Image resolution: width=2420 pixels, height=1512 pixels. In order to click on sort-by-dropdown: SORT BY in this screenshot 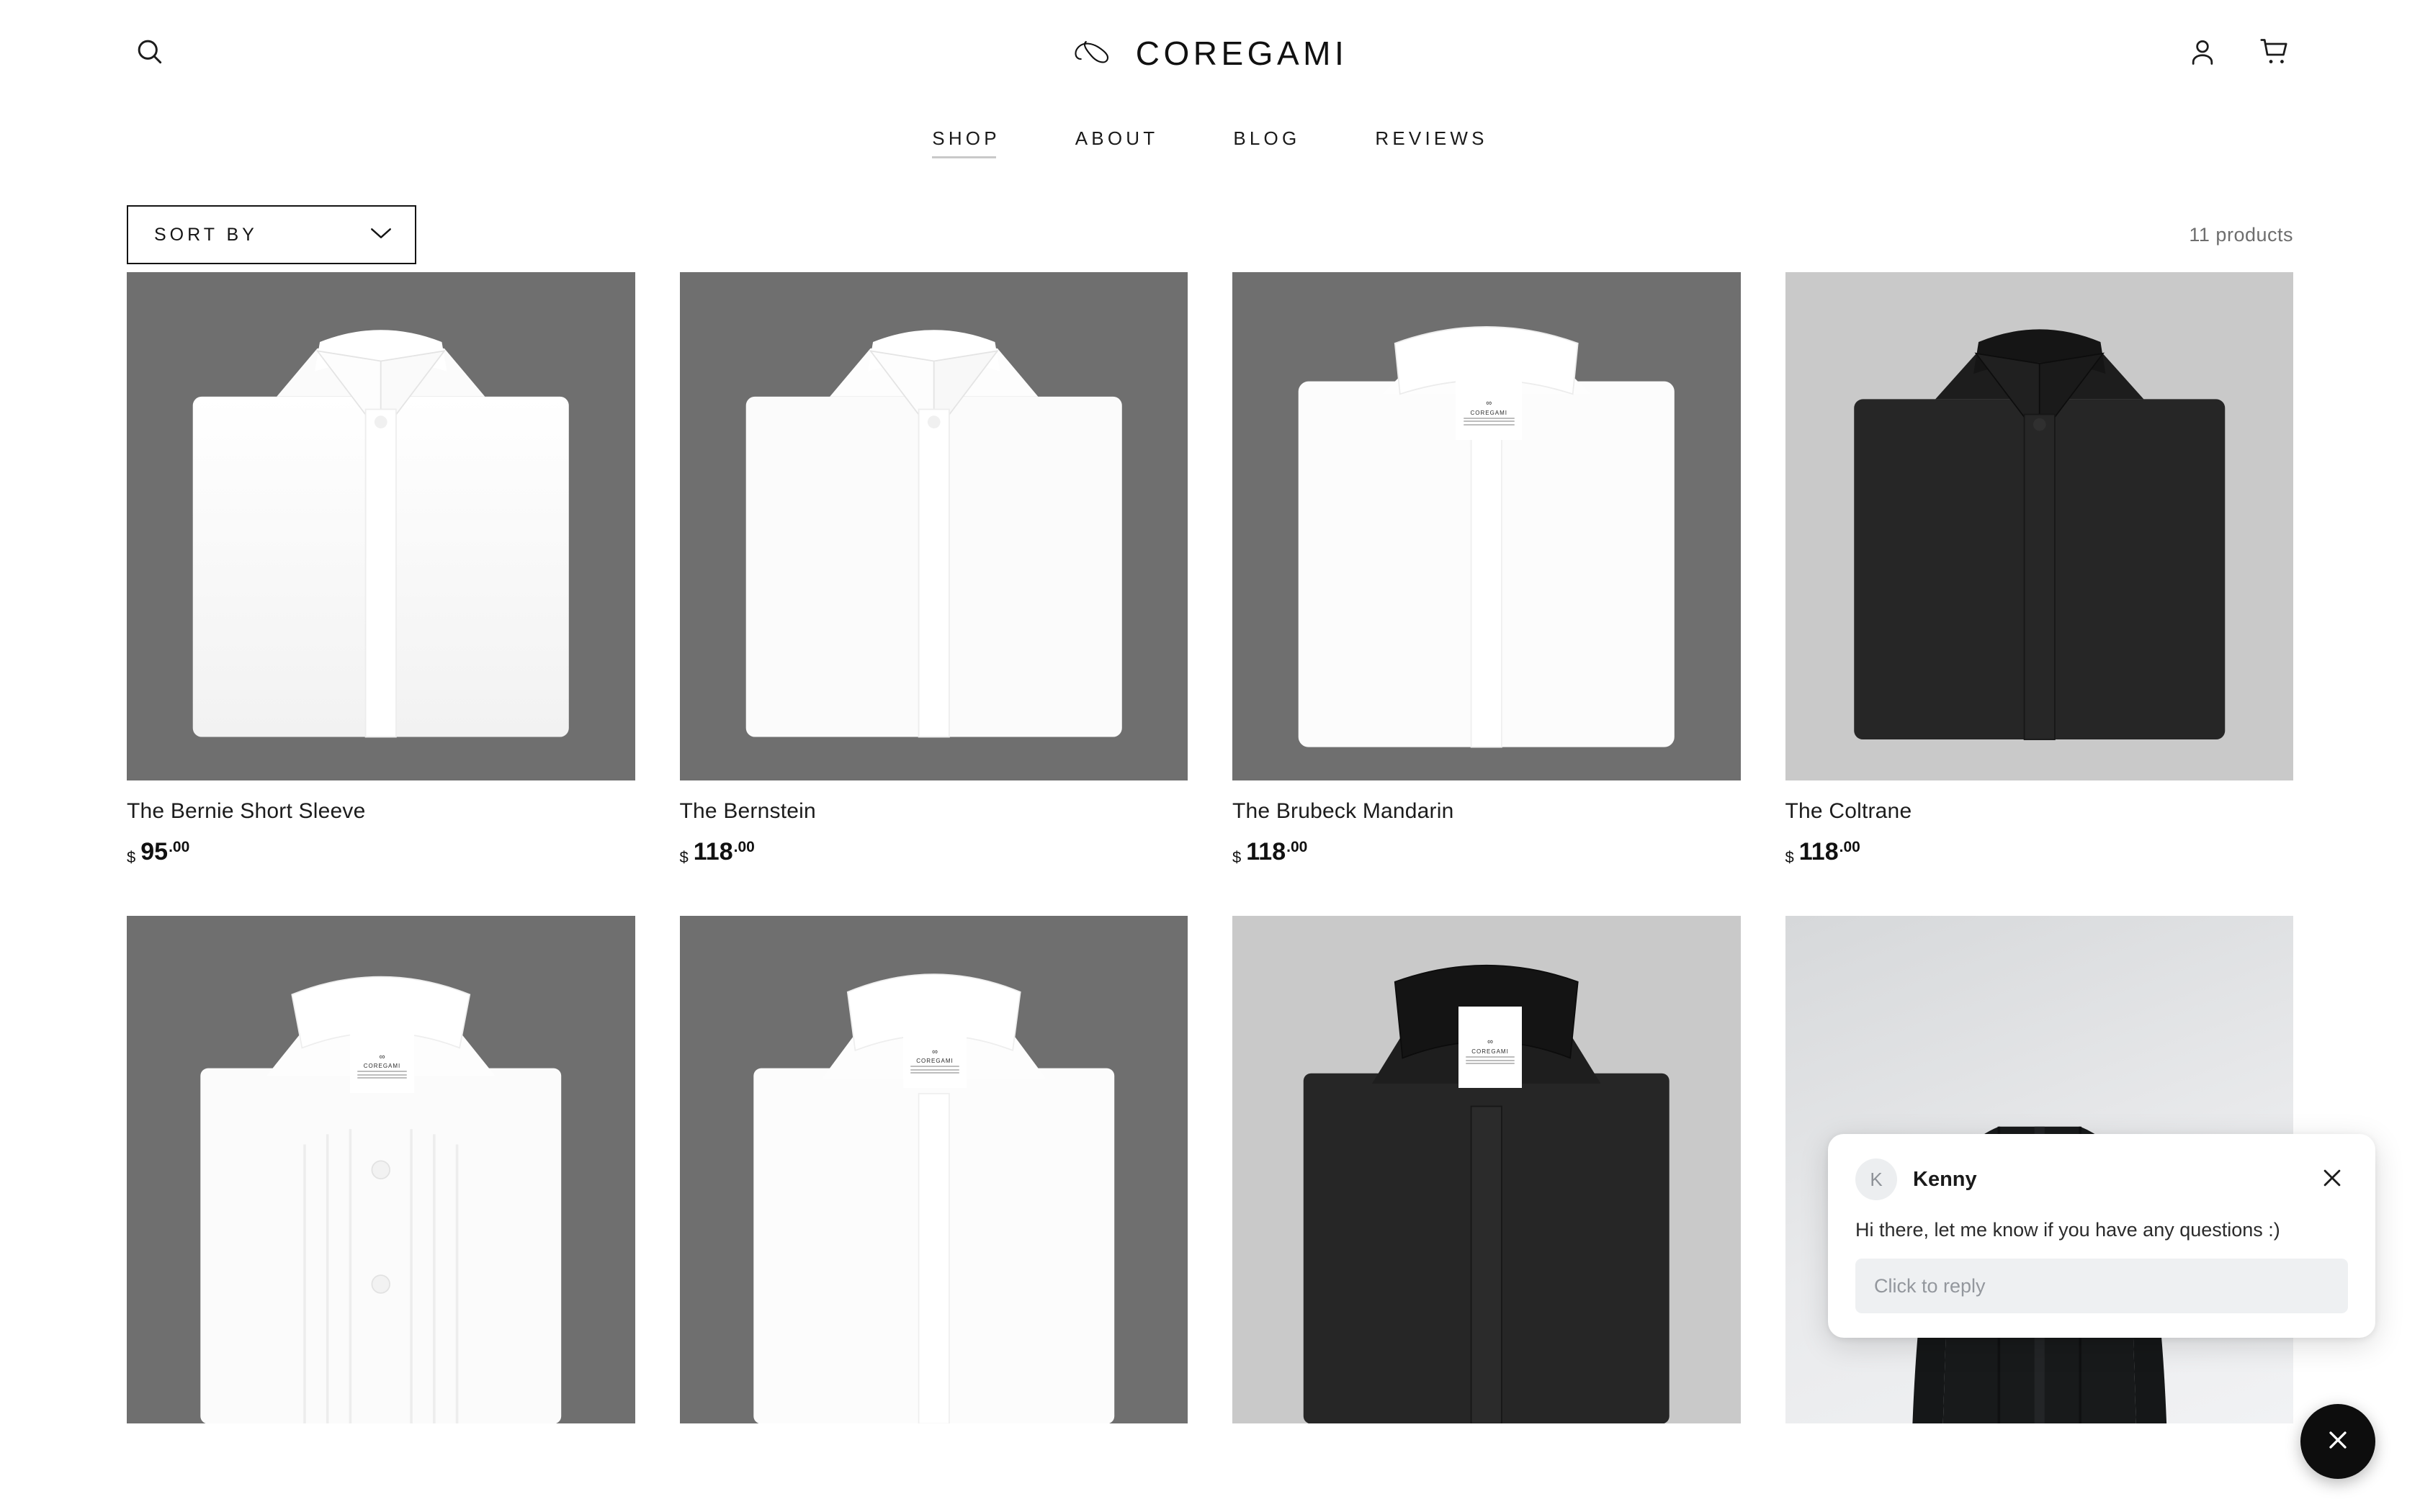, I will do `click(271, 234)`.